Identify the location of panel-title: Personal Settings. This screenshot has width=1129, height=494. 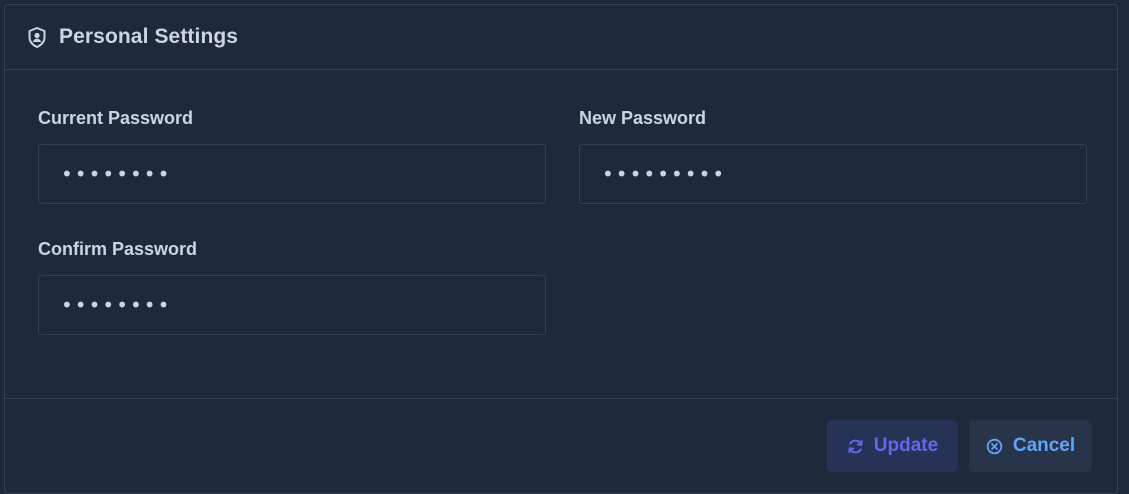
(149, 36).